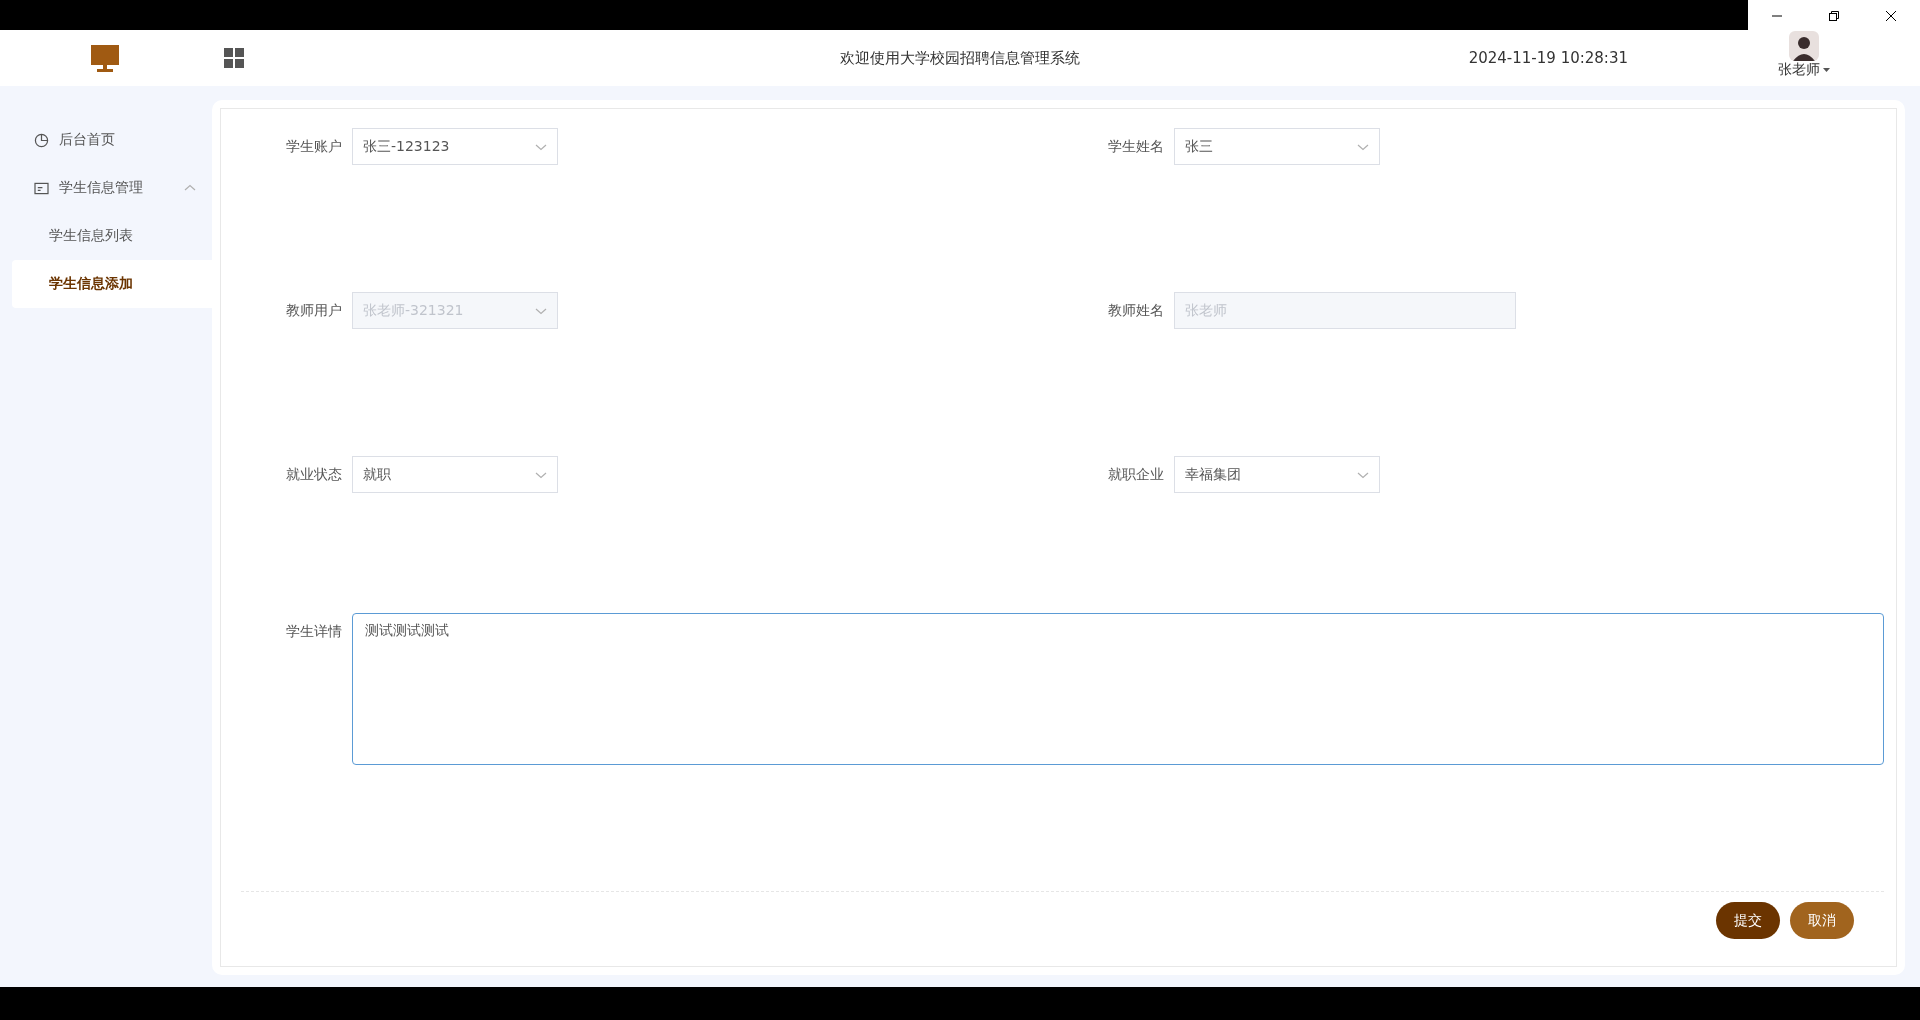  I want to click on field-label: 教师用户, so click(314, 310).